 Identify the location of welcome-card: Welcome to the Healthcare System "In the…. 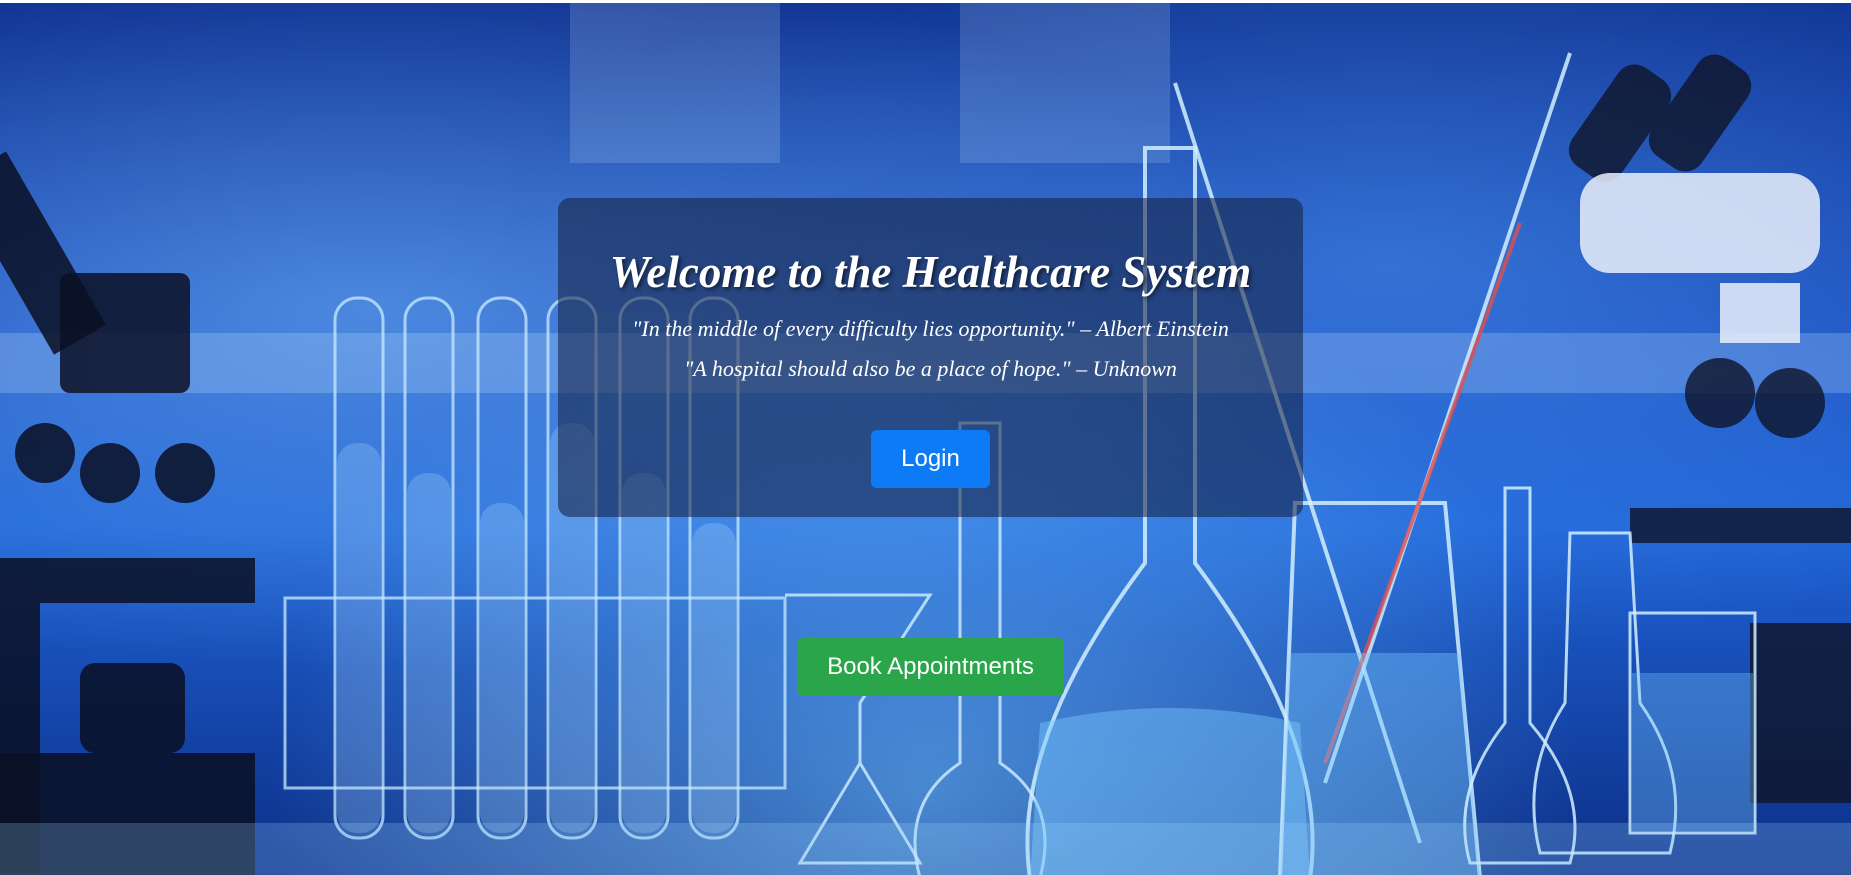
(930, 357).